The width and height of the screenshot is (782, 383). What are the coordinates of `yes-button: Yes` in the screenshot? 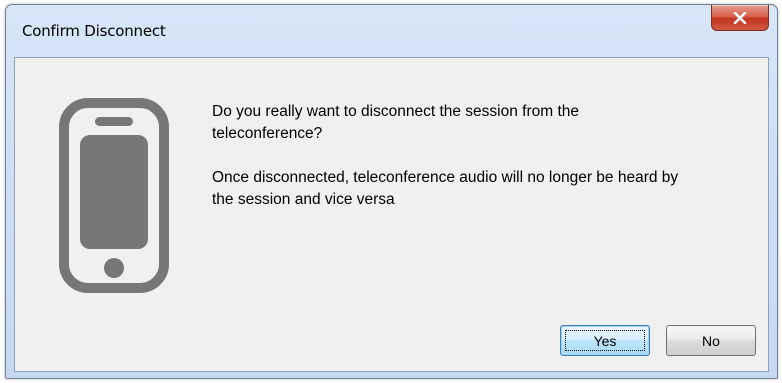 It's located at (605, 340).